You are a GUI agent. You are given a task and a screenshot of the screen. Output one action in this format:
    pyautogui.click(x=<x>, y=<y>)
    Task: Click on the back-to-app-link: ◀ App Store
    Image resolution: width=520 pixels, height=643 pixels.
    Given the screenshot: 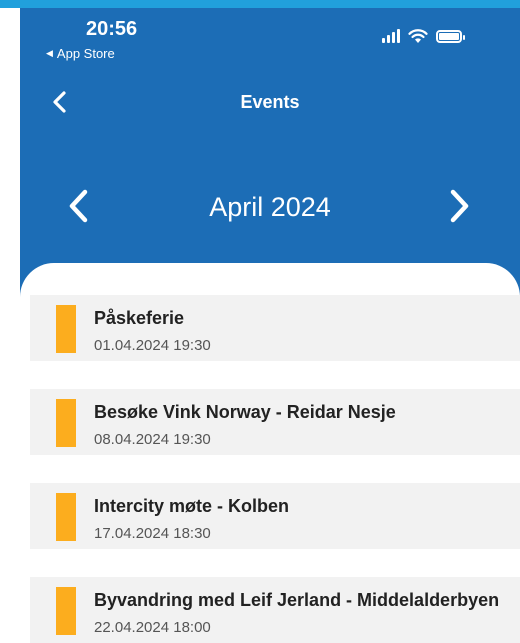 What is the action you would take?
    pyautogui.click(x=80, y=53)
    